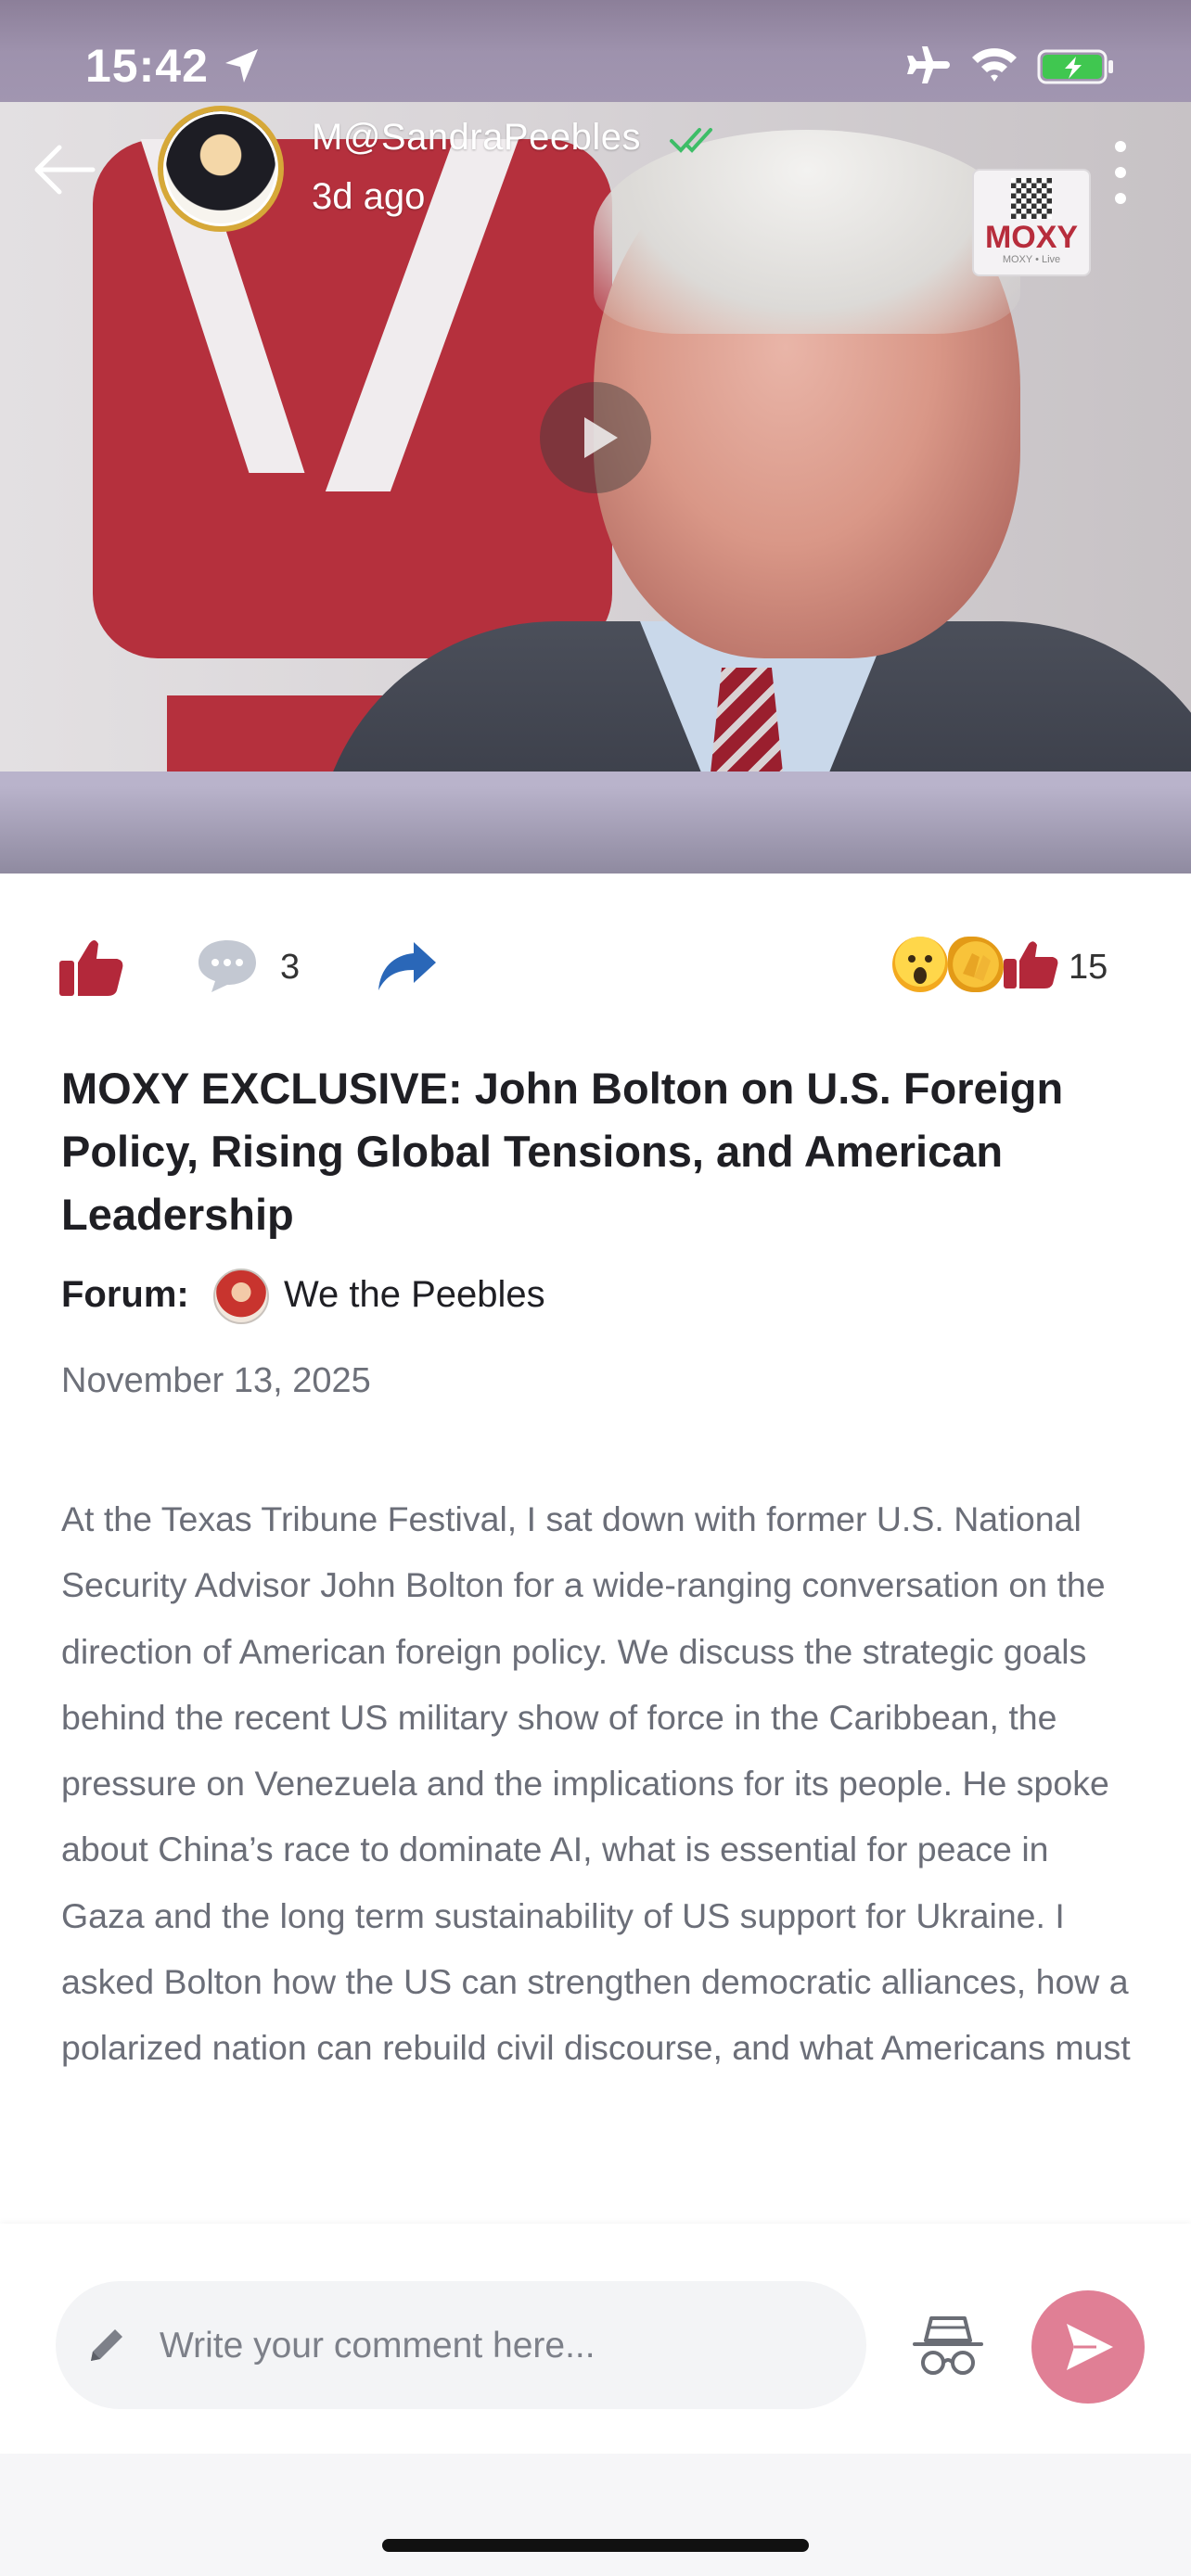 The height and width of the screenshot is (2576, 1191). I want to click on home-indicator, so click(595, 2545).